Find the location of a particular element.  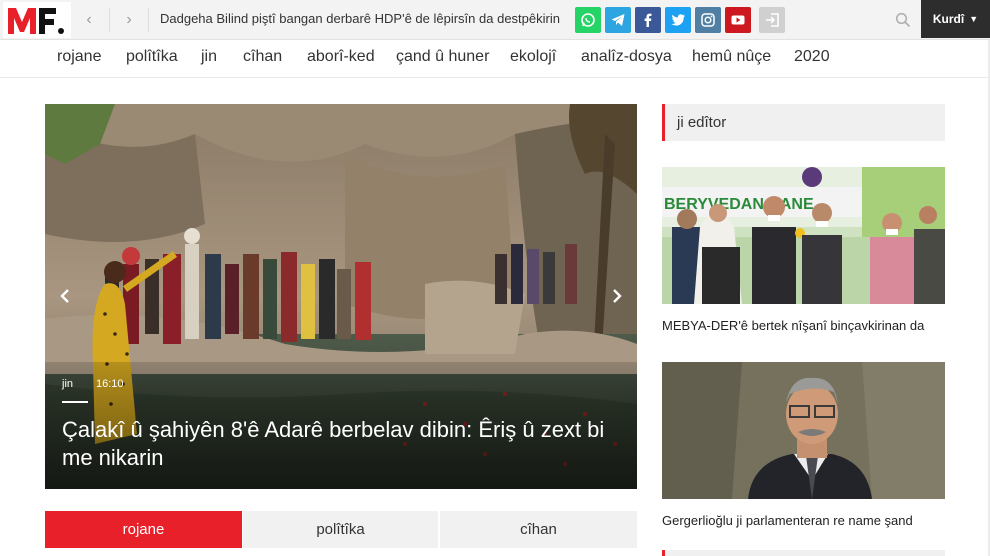

chevron-down-icon: ▼ is located at coordinates (974, 19).